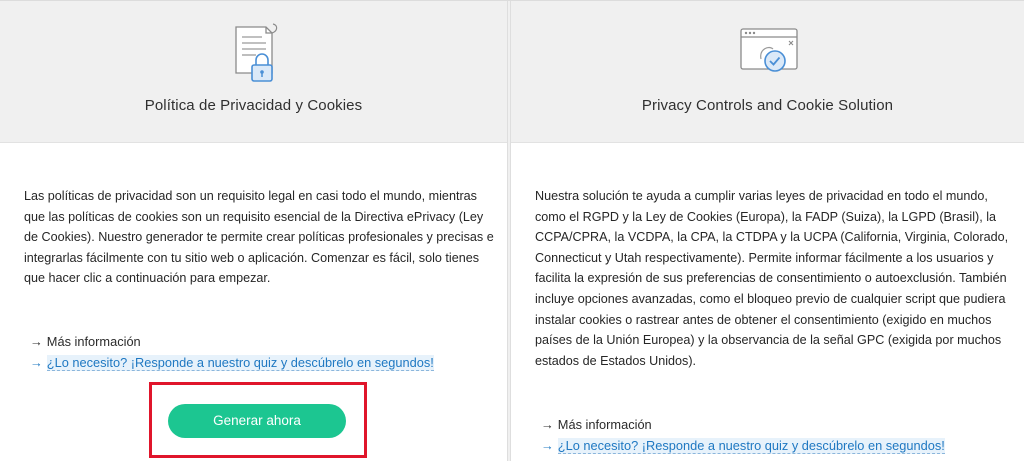 Image resolution: width=1024 pixels, height=461 pixels. Describe the element at coordinates (767, 105) in the screenshot. I see `card-title: Privacy Controls and Cookie Solution` at that location.